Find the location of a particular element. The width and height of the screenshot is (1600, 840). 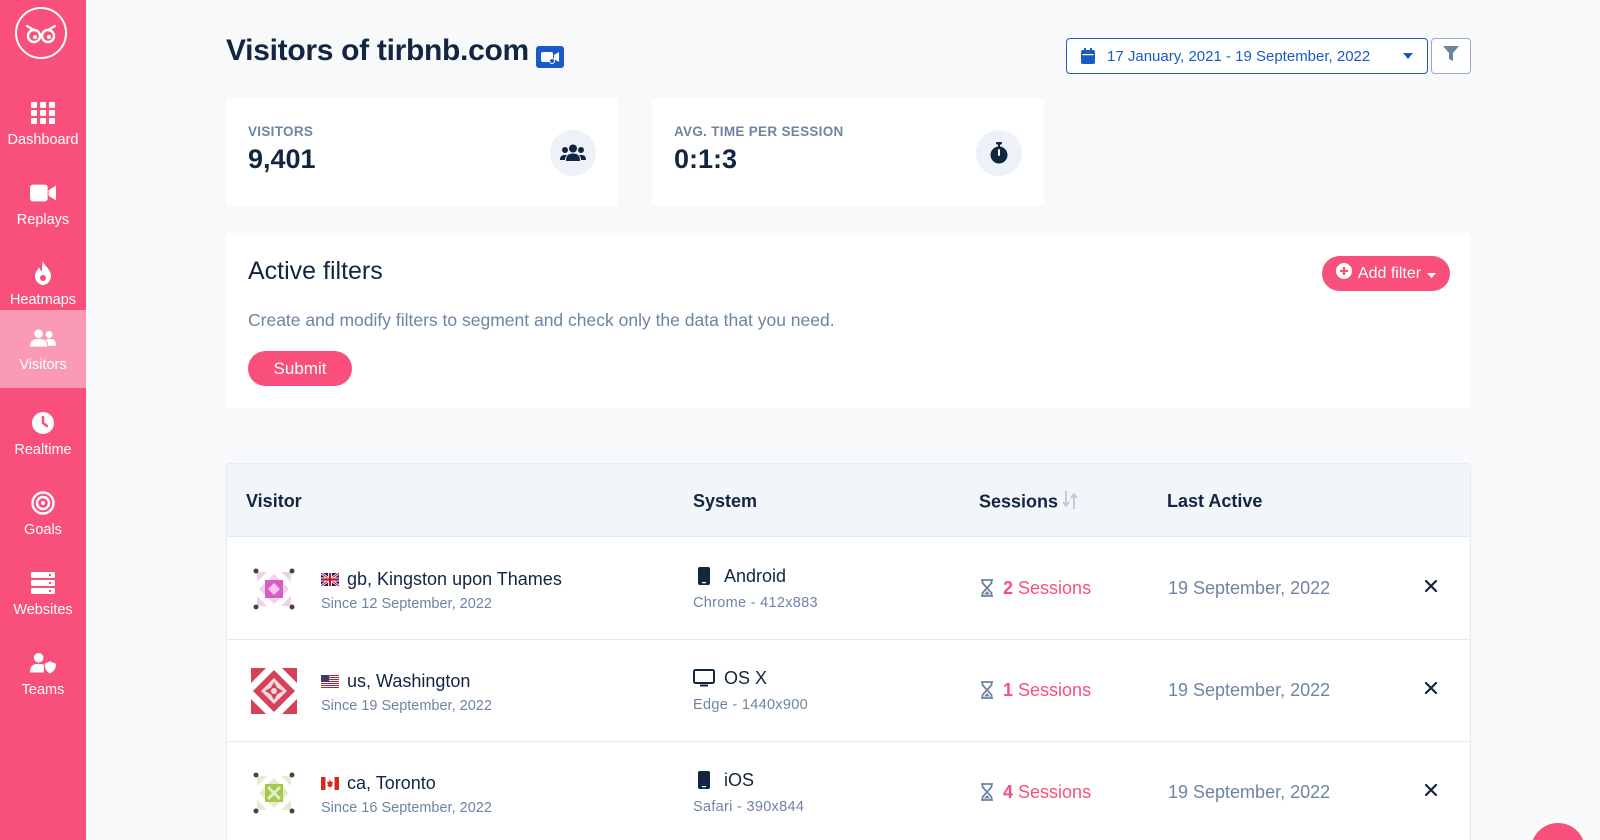

add-filter-button: Add filter is located at coordinates (1386, 273).